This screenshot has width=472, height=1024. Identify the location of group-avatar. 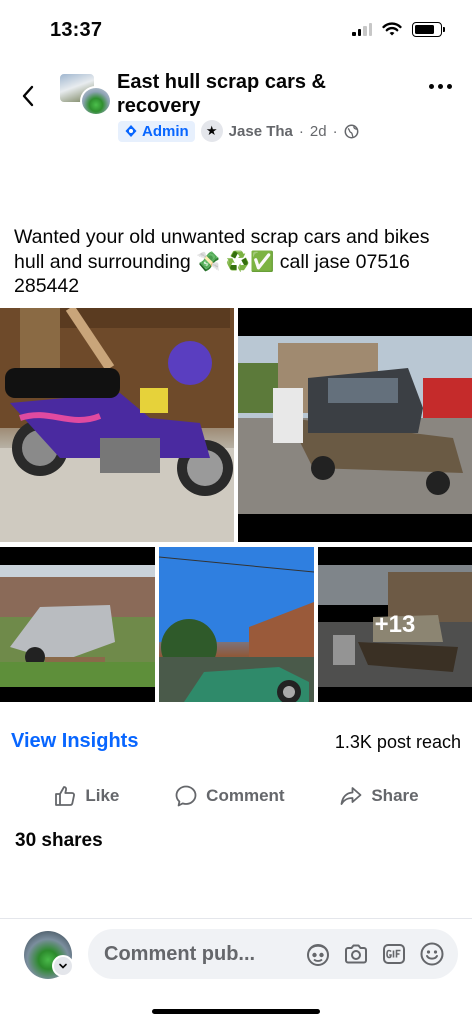
(85, 94).